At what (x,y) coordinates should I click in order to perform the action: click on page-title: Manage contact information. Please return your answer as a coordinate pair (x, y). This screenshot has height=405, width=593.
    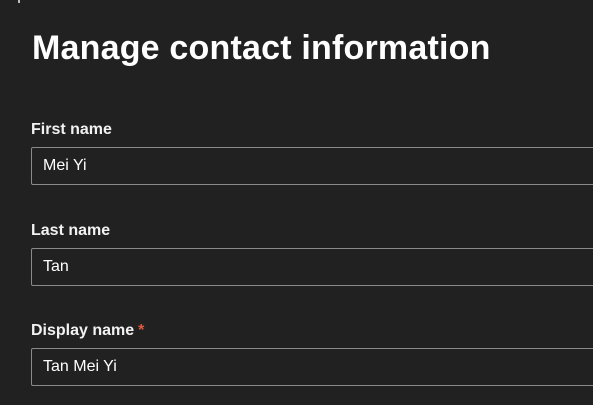
    Looking at the image, I should click on (261, 48).